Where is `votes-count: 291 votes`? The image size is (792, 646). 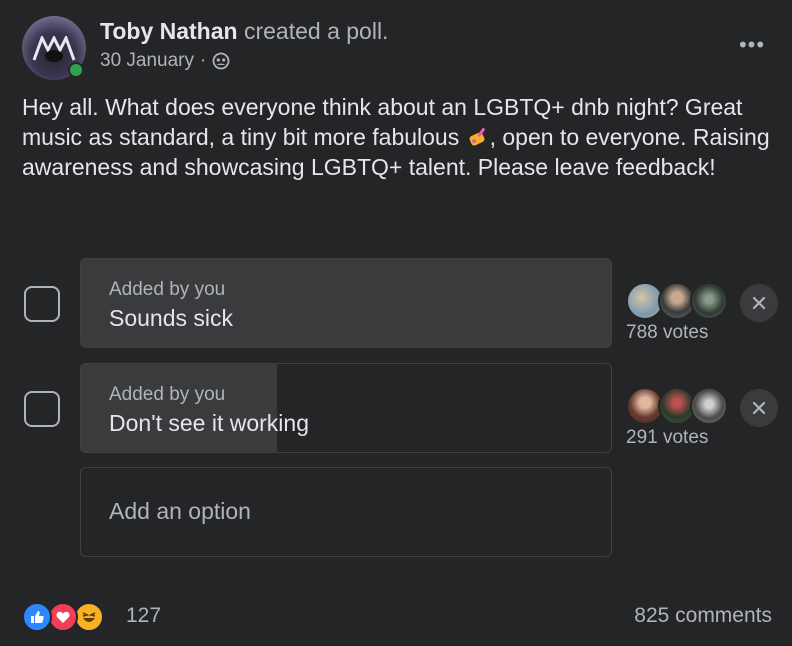 votes-count: 291 votes is located at coordinates (667, 438).